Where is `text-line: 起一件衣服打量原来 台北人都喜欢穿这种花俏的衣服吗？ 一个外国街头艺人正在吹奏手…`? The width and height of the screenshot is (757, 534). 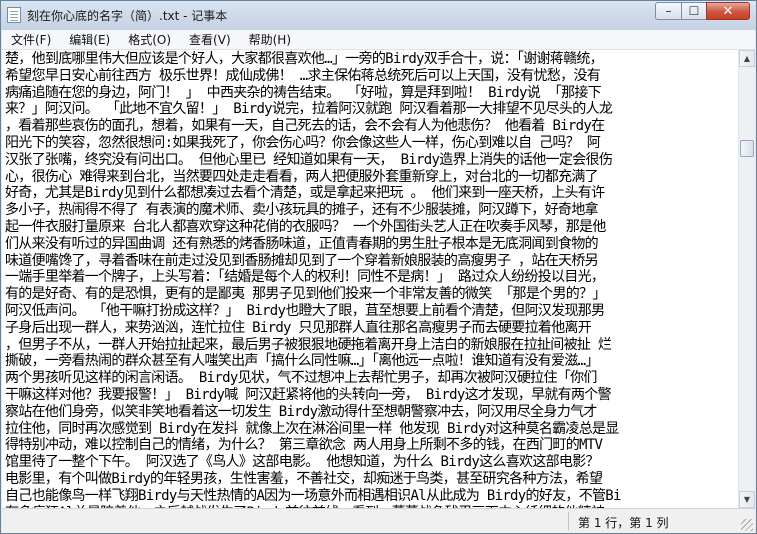 text-line: 起一件衣服打量原来 台北人都喜欢穿这种花俏的衣服吗？ 一个外国街头艺人正在吹奏手… is located at coordinates (371, 227).